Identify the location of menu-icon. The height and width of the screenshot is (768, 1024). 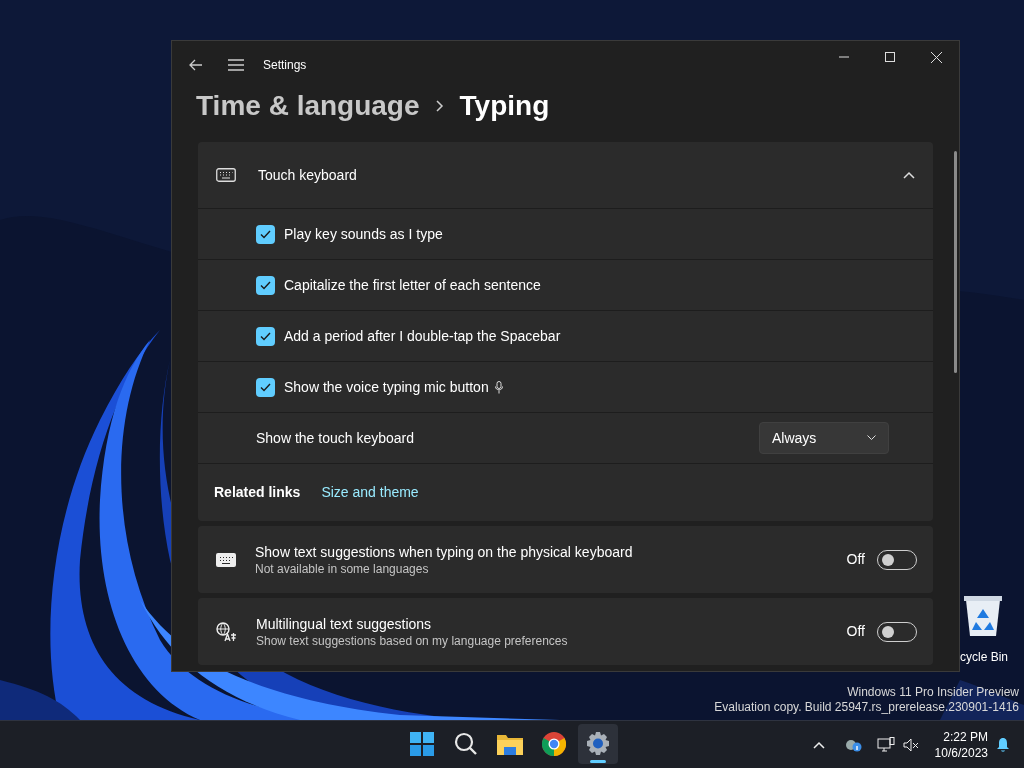
(236, 65).